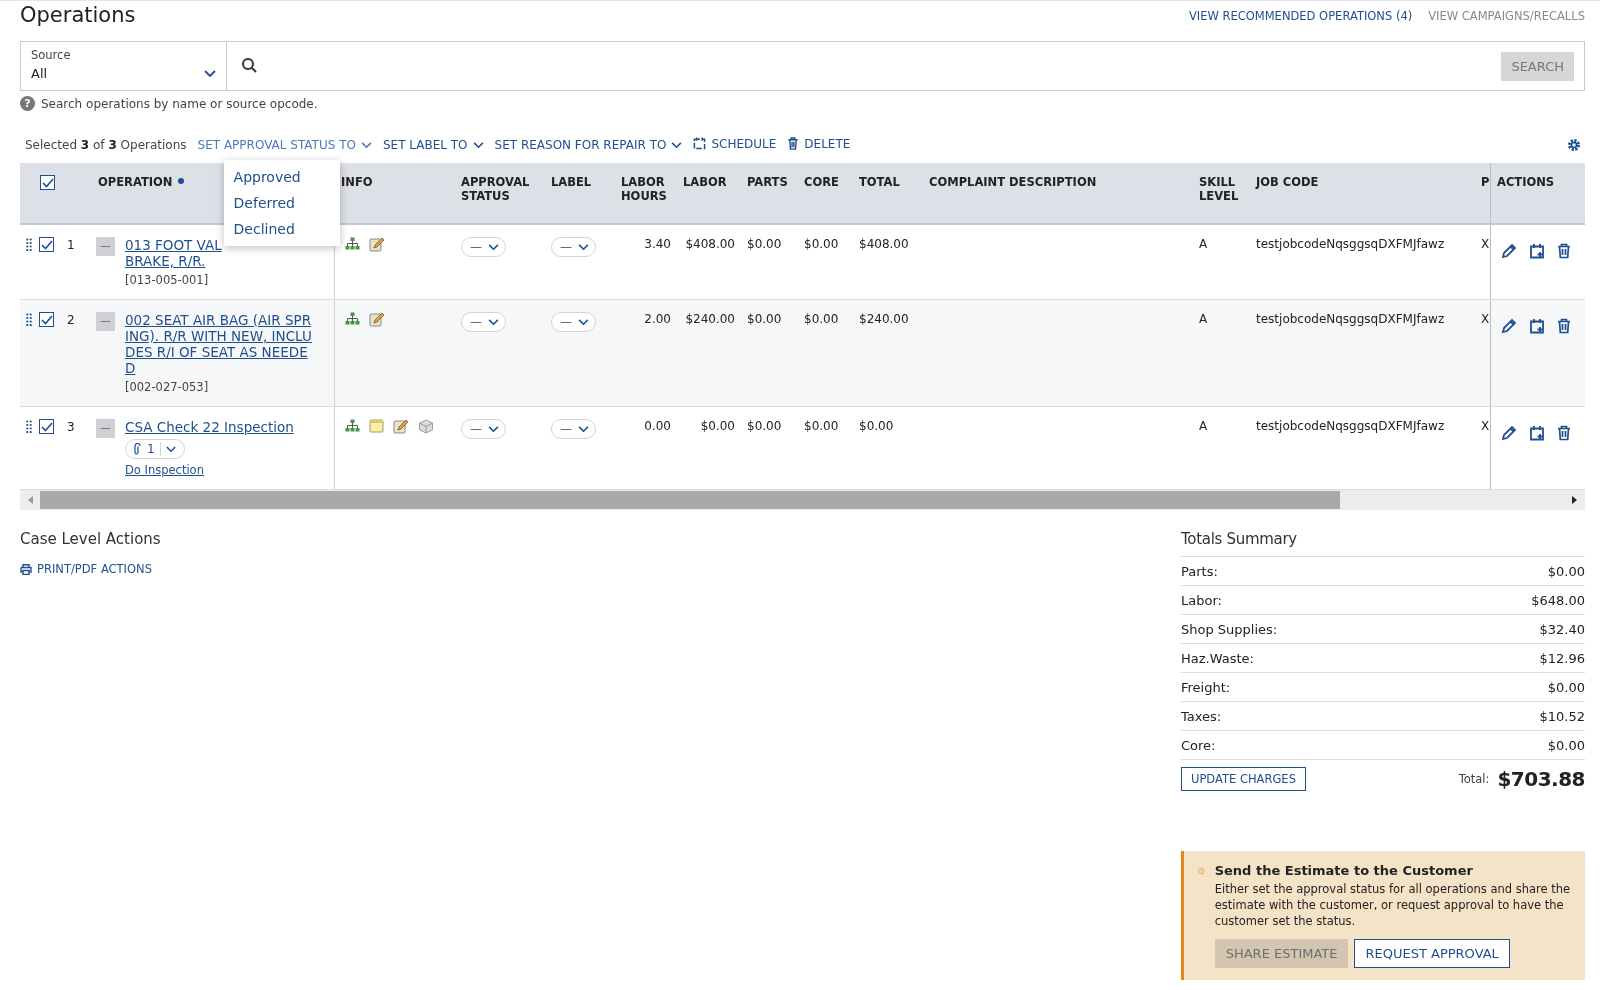  What do you see at coordinates (710, 244) in the screenshot?
I see `table-cell: $408.00` at bounding box center [710, 244].